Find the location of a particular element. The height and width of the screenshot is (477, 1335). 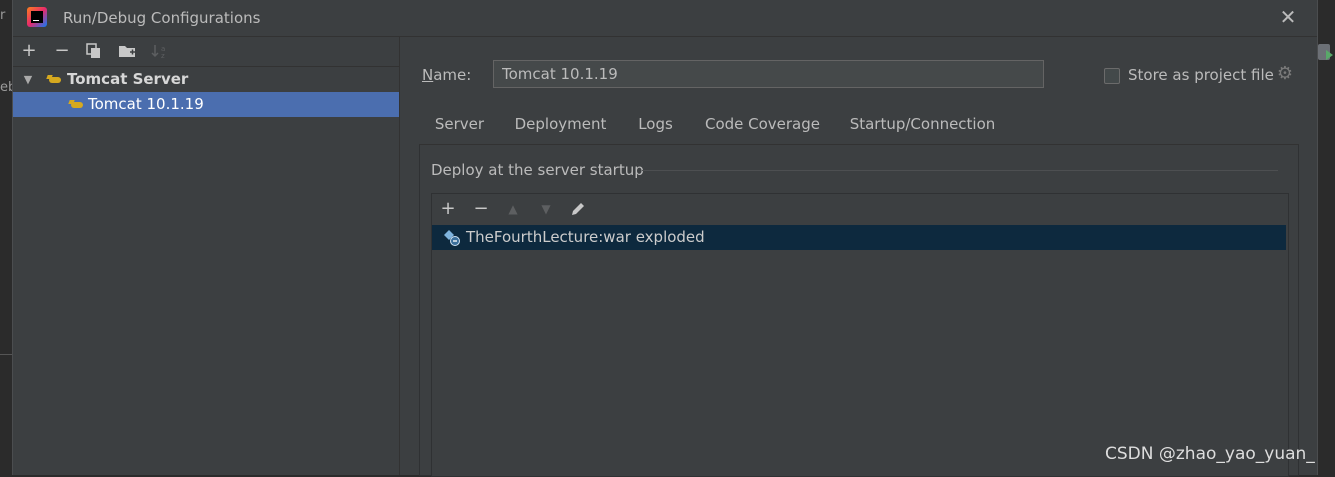

name-label-text: ame: is located at coordinates (452, 75).